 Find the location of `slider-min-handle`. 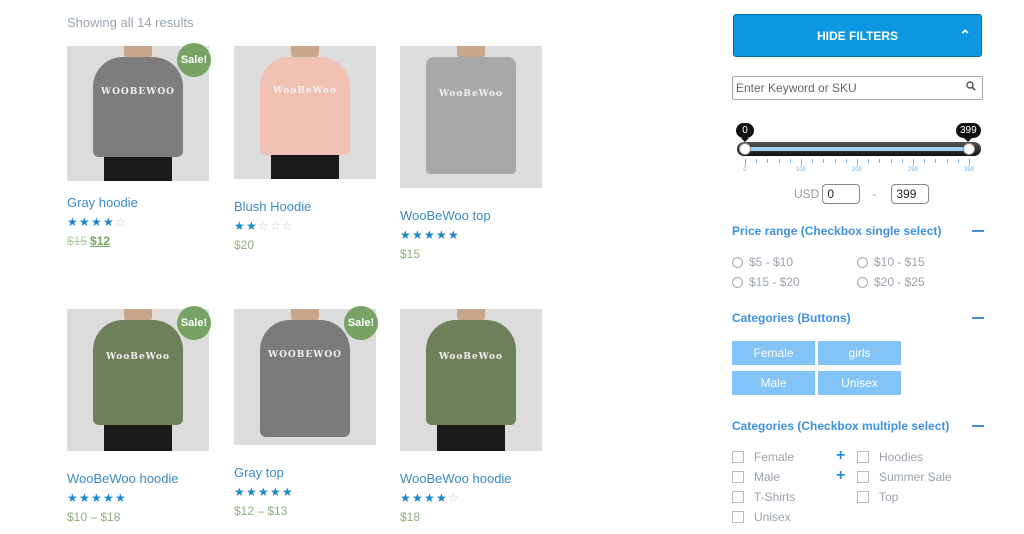

slider-min-handle is located at coordinates (745, 149).